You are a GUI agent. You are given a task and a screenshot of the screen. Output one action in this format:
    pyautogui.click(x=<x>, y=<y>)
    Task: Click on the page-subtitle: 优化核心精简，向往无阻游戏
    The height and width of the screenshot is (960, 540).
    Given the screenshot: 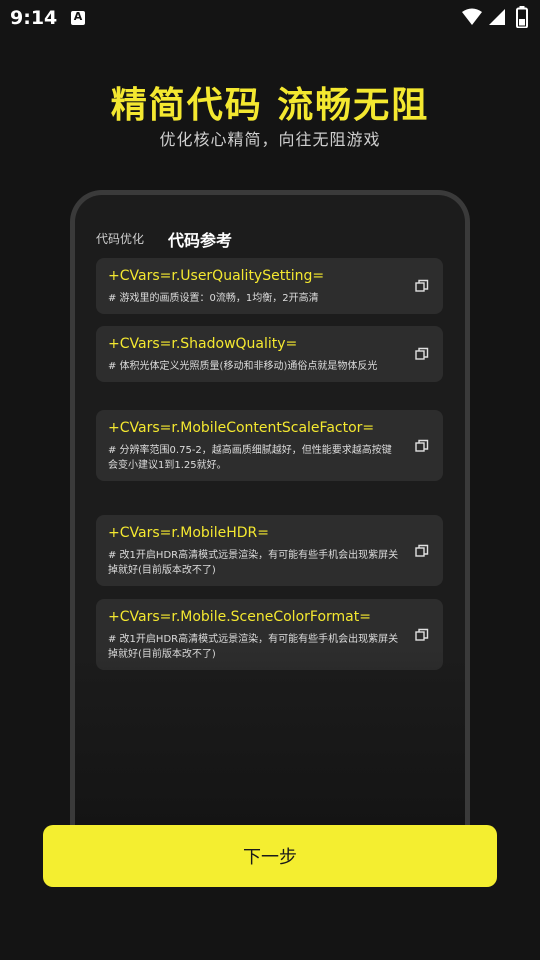 What is the action you would take?
    pyautogui.click(x=270, y=139)
    